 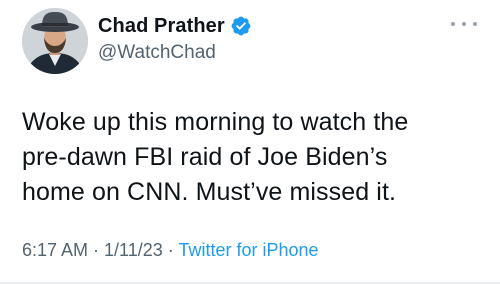 I want to click on more-options-icon, so click(x=464, y=24).